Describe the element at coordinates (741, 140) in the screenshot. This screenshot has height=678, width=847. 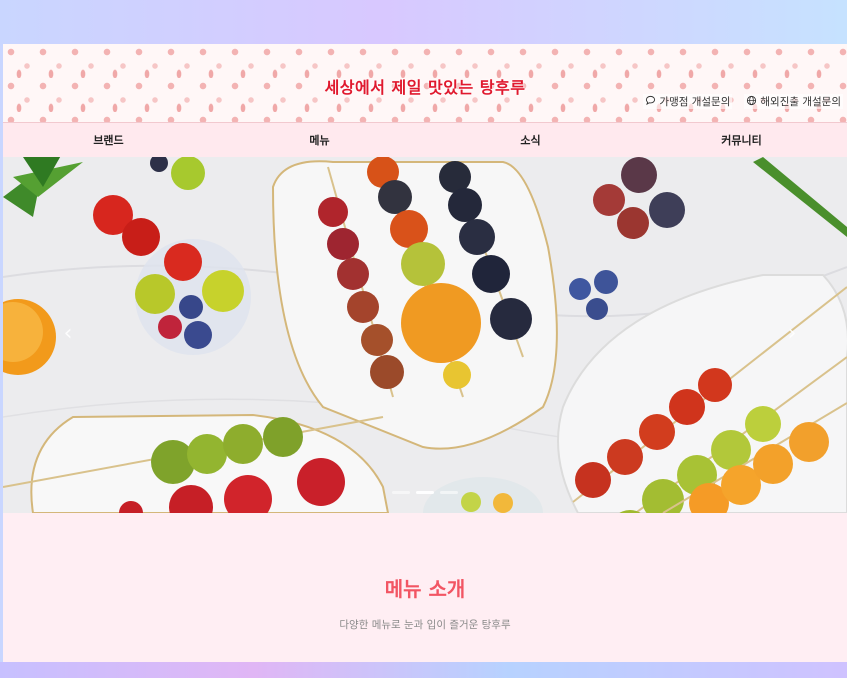
I see `nav-item-community: 커뮤니티` at that location.